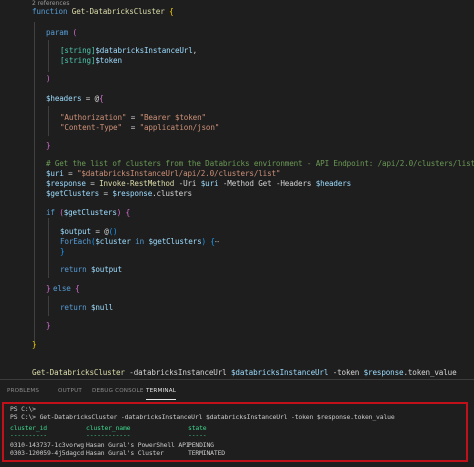 Image resolution: width=474 pixels, height=467 pixels. What do you see at coordinates (75, 241) in the screenshot?
I see `keyword-foreach: ForEach` at bounding box center [75, 241].